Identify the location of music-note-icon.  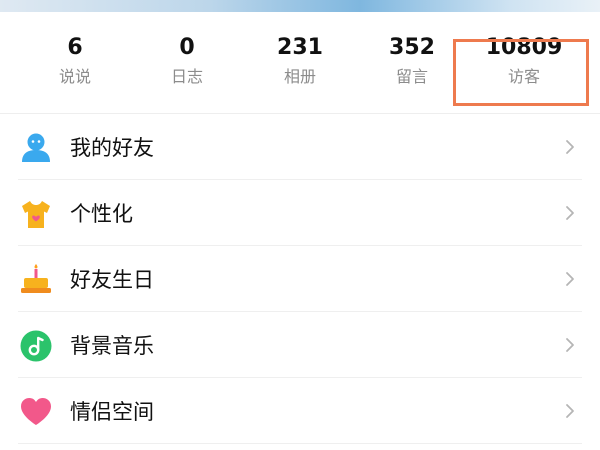
(36, 346).